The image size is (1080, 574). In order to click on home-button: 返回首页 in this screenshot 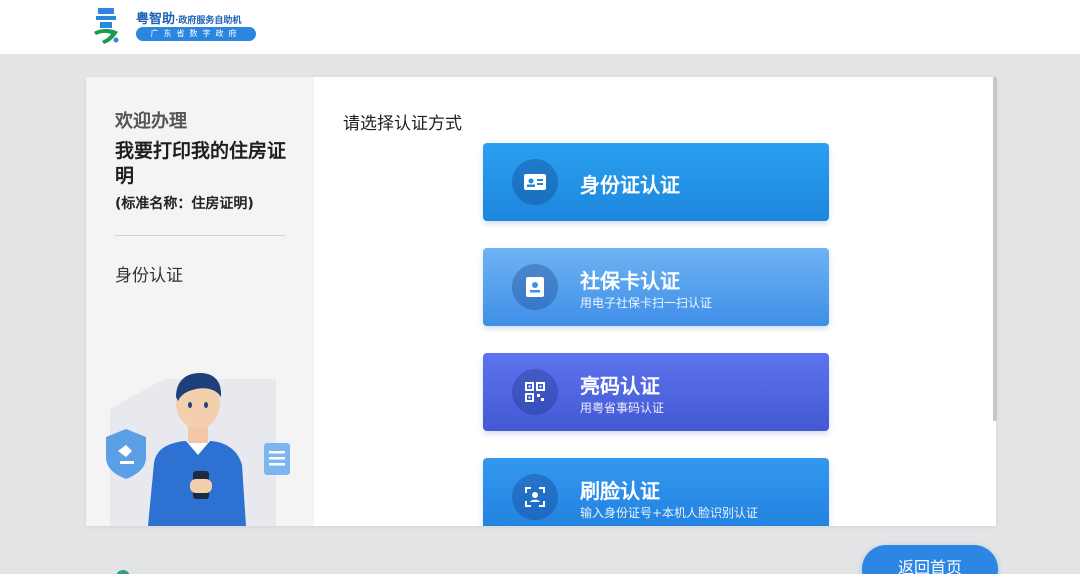, I will do `click(930, 559)`.